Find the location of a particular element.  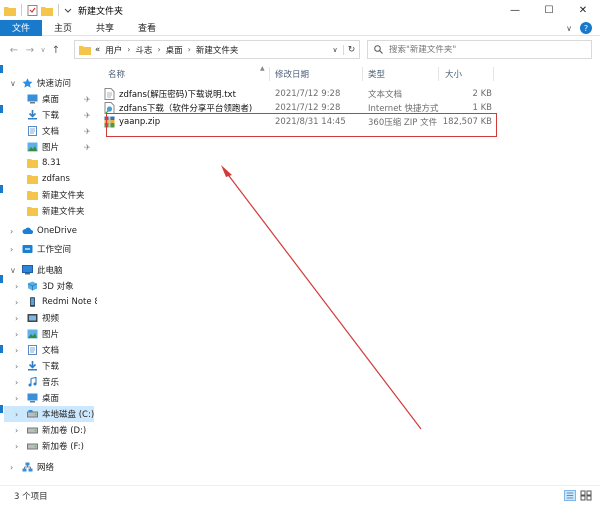

search-icon is located at coordinates (378, 49).